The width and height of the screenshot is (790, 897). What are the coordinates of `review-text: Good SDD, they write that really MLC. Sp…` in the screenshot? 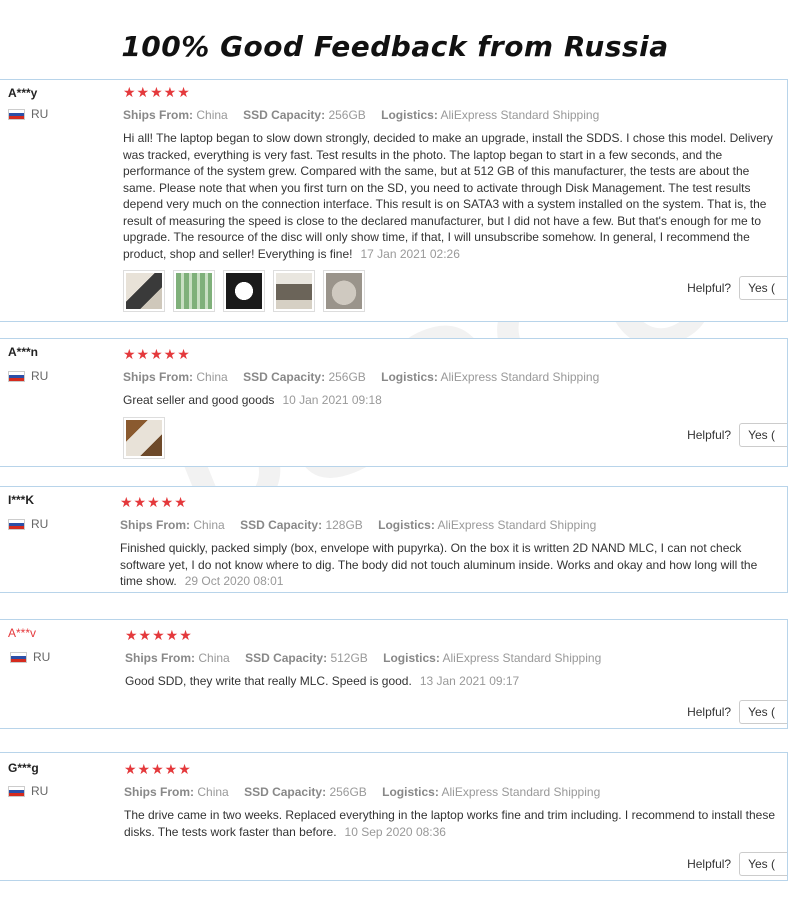 It's located at (268, 681).